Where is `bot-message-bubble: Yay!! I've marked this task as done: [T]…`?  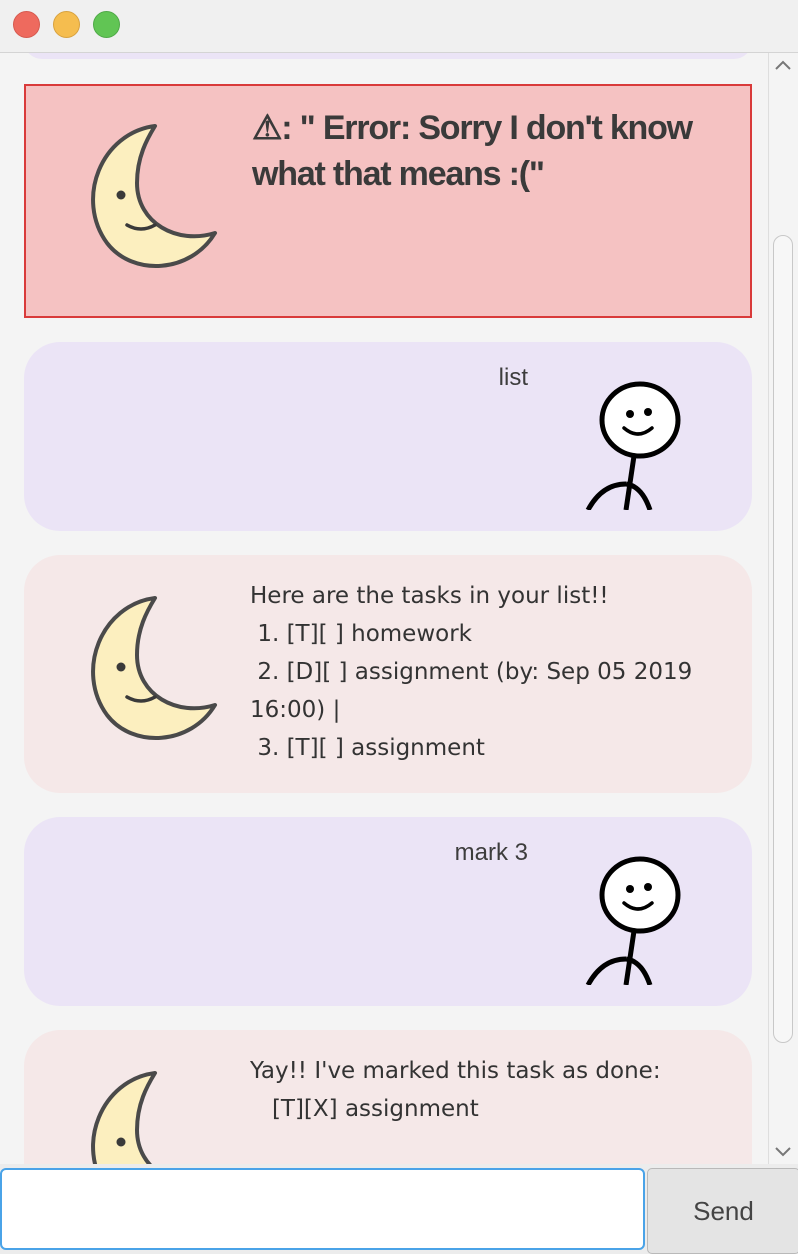
bot-message-bubble: Yay!! I've marked this task as done: [T]… is located at coordinates (388, 1097).